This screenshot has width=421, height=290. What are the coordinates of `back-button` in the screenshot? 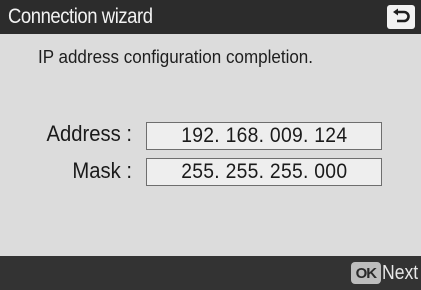 It's located at (401, 17).